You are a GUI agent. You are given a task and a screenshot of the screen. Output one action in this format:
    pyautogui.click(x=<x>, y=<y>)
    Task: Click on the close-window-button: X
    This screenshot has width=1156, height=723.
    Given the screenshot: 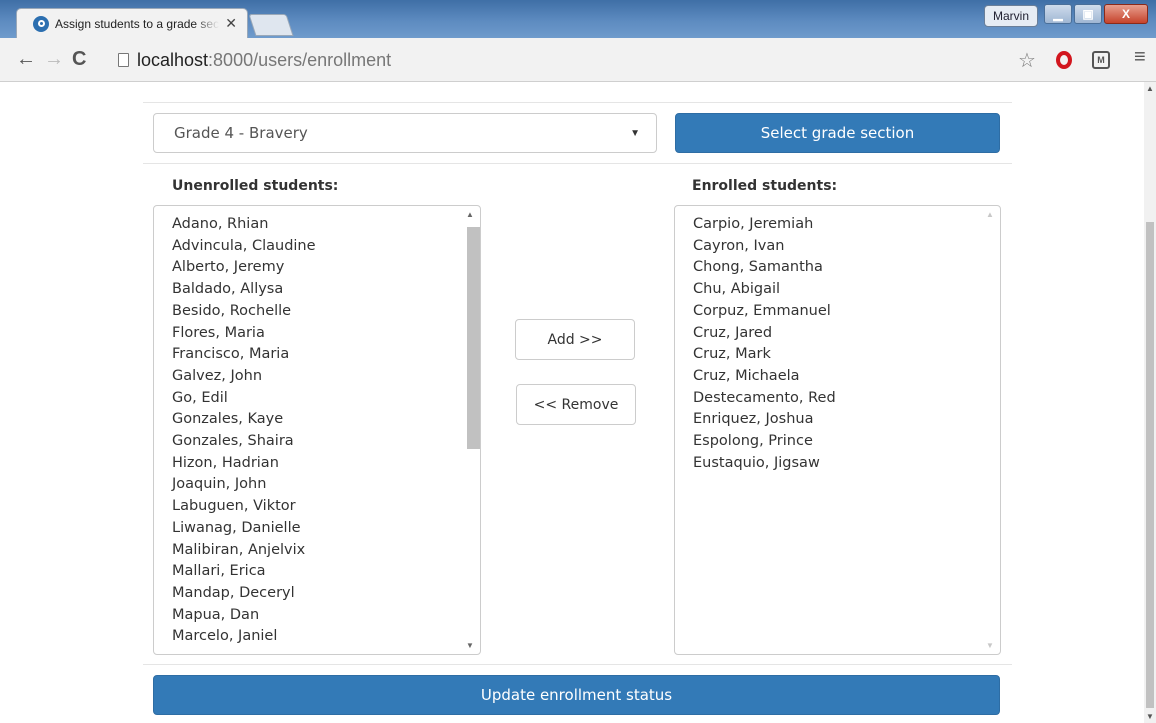 What is the action you would take?
    pyautogui.click(x=1126, y=14)
    